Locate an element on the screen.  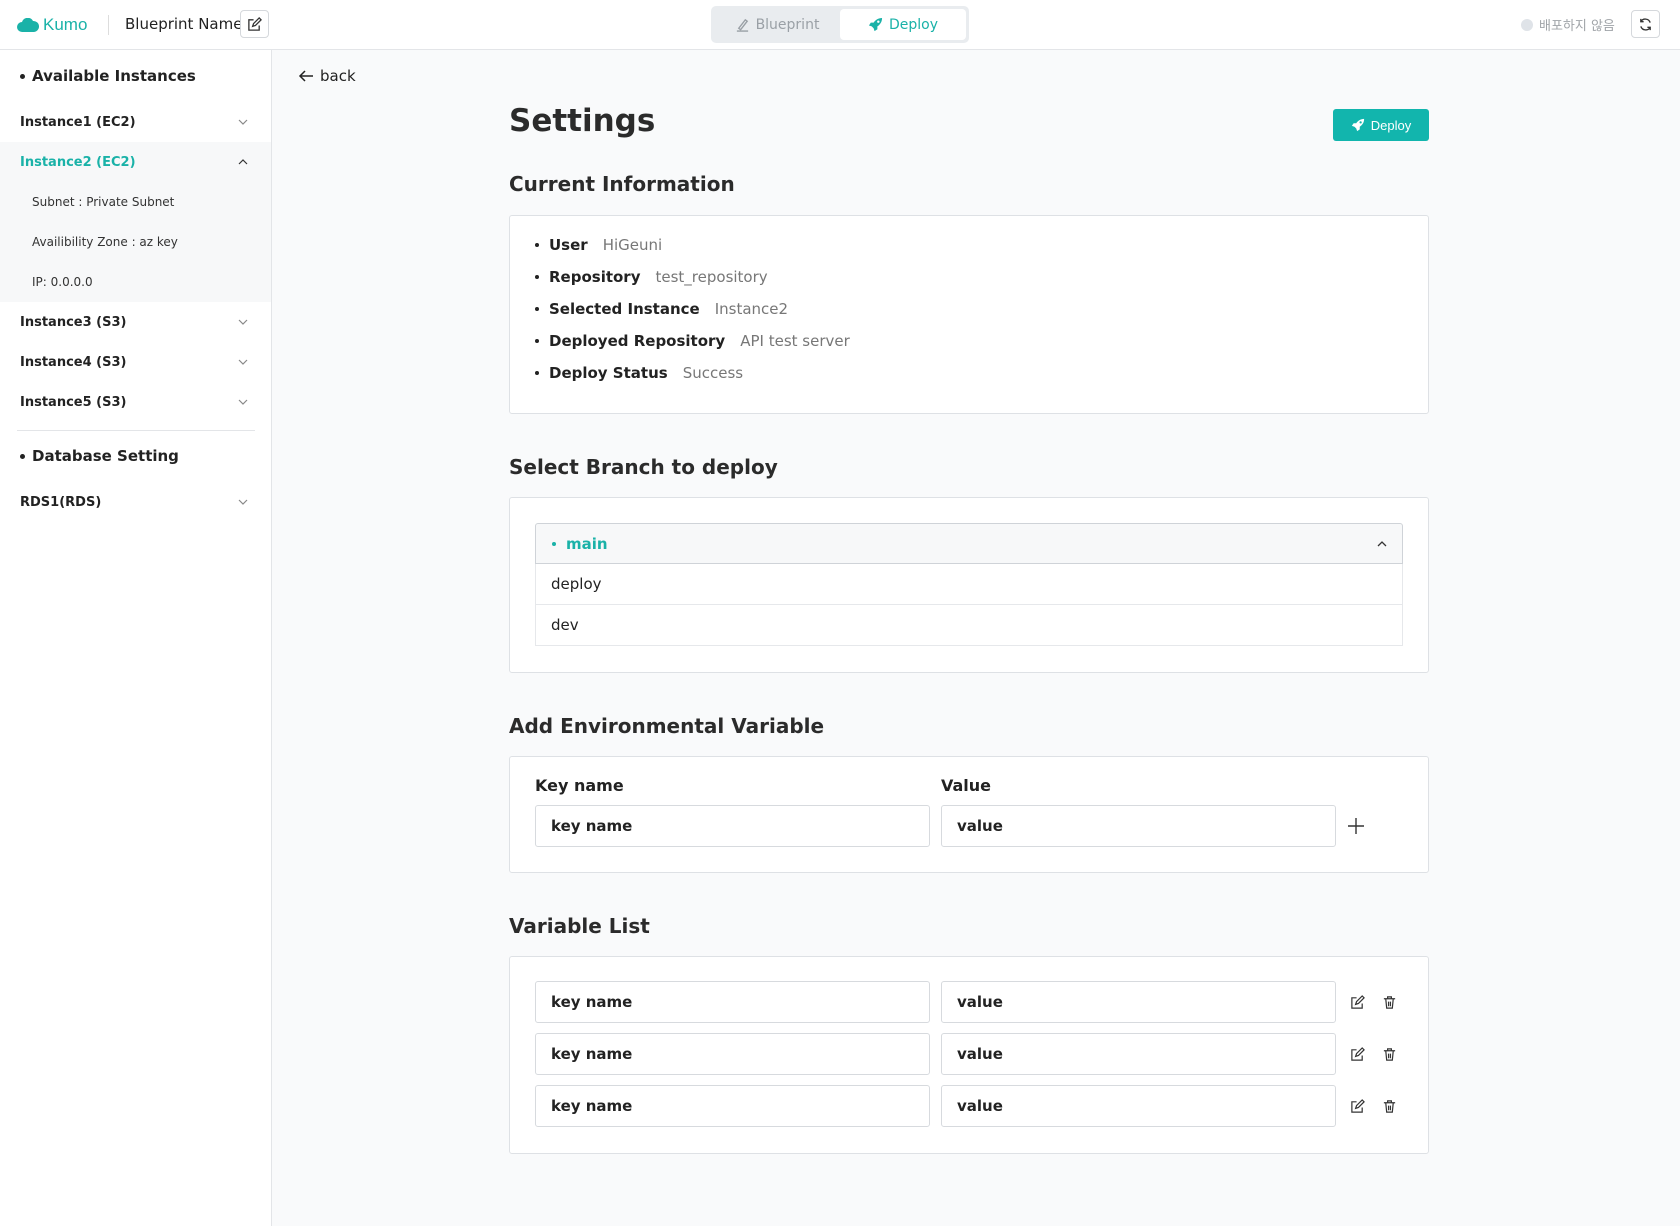
current-info-heading: Current Information is located at coordinates (622, 184).